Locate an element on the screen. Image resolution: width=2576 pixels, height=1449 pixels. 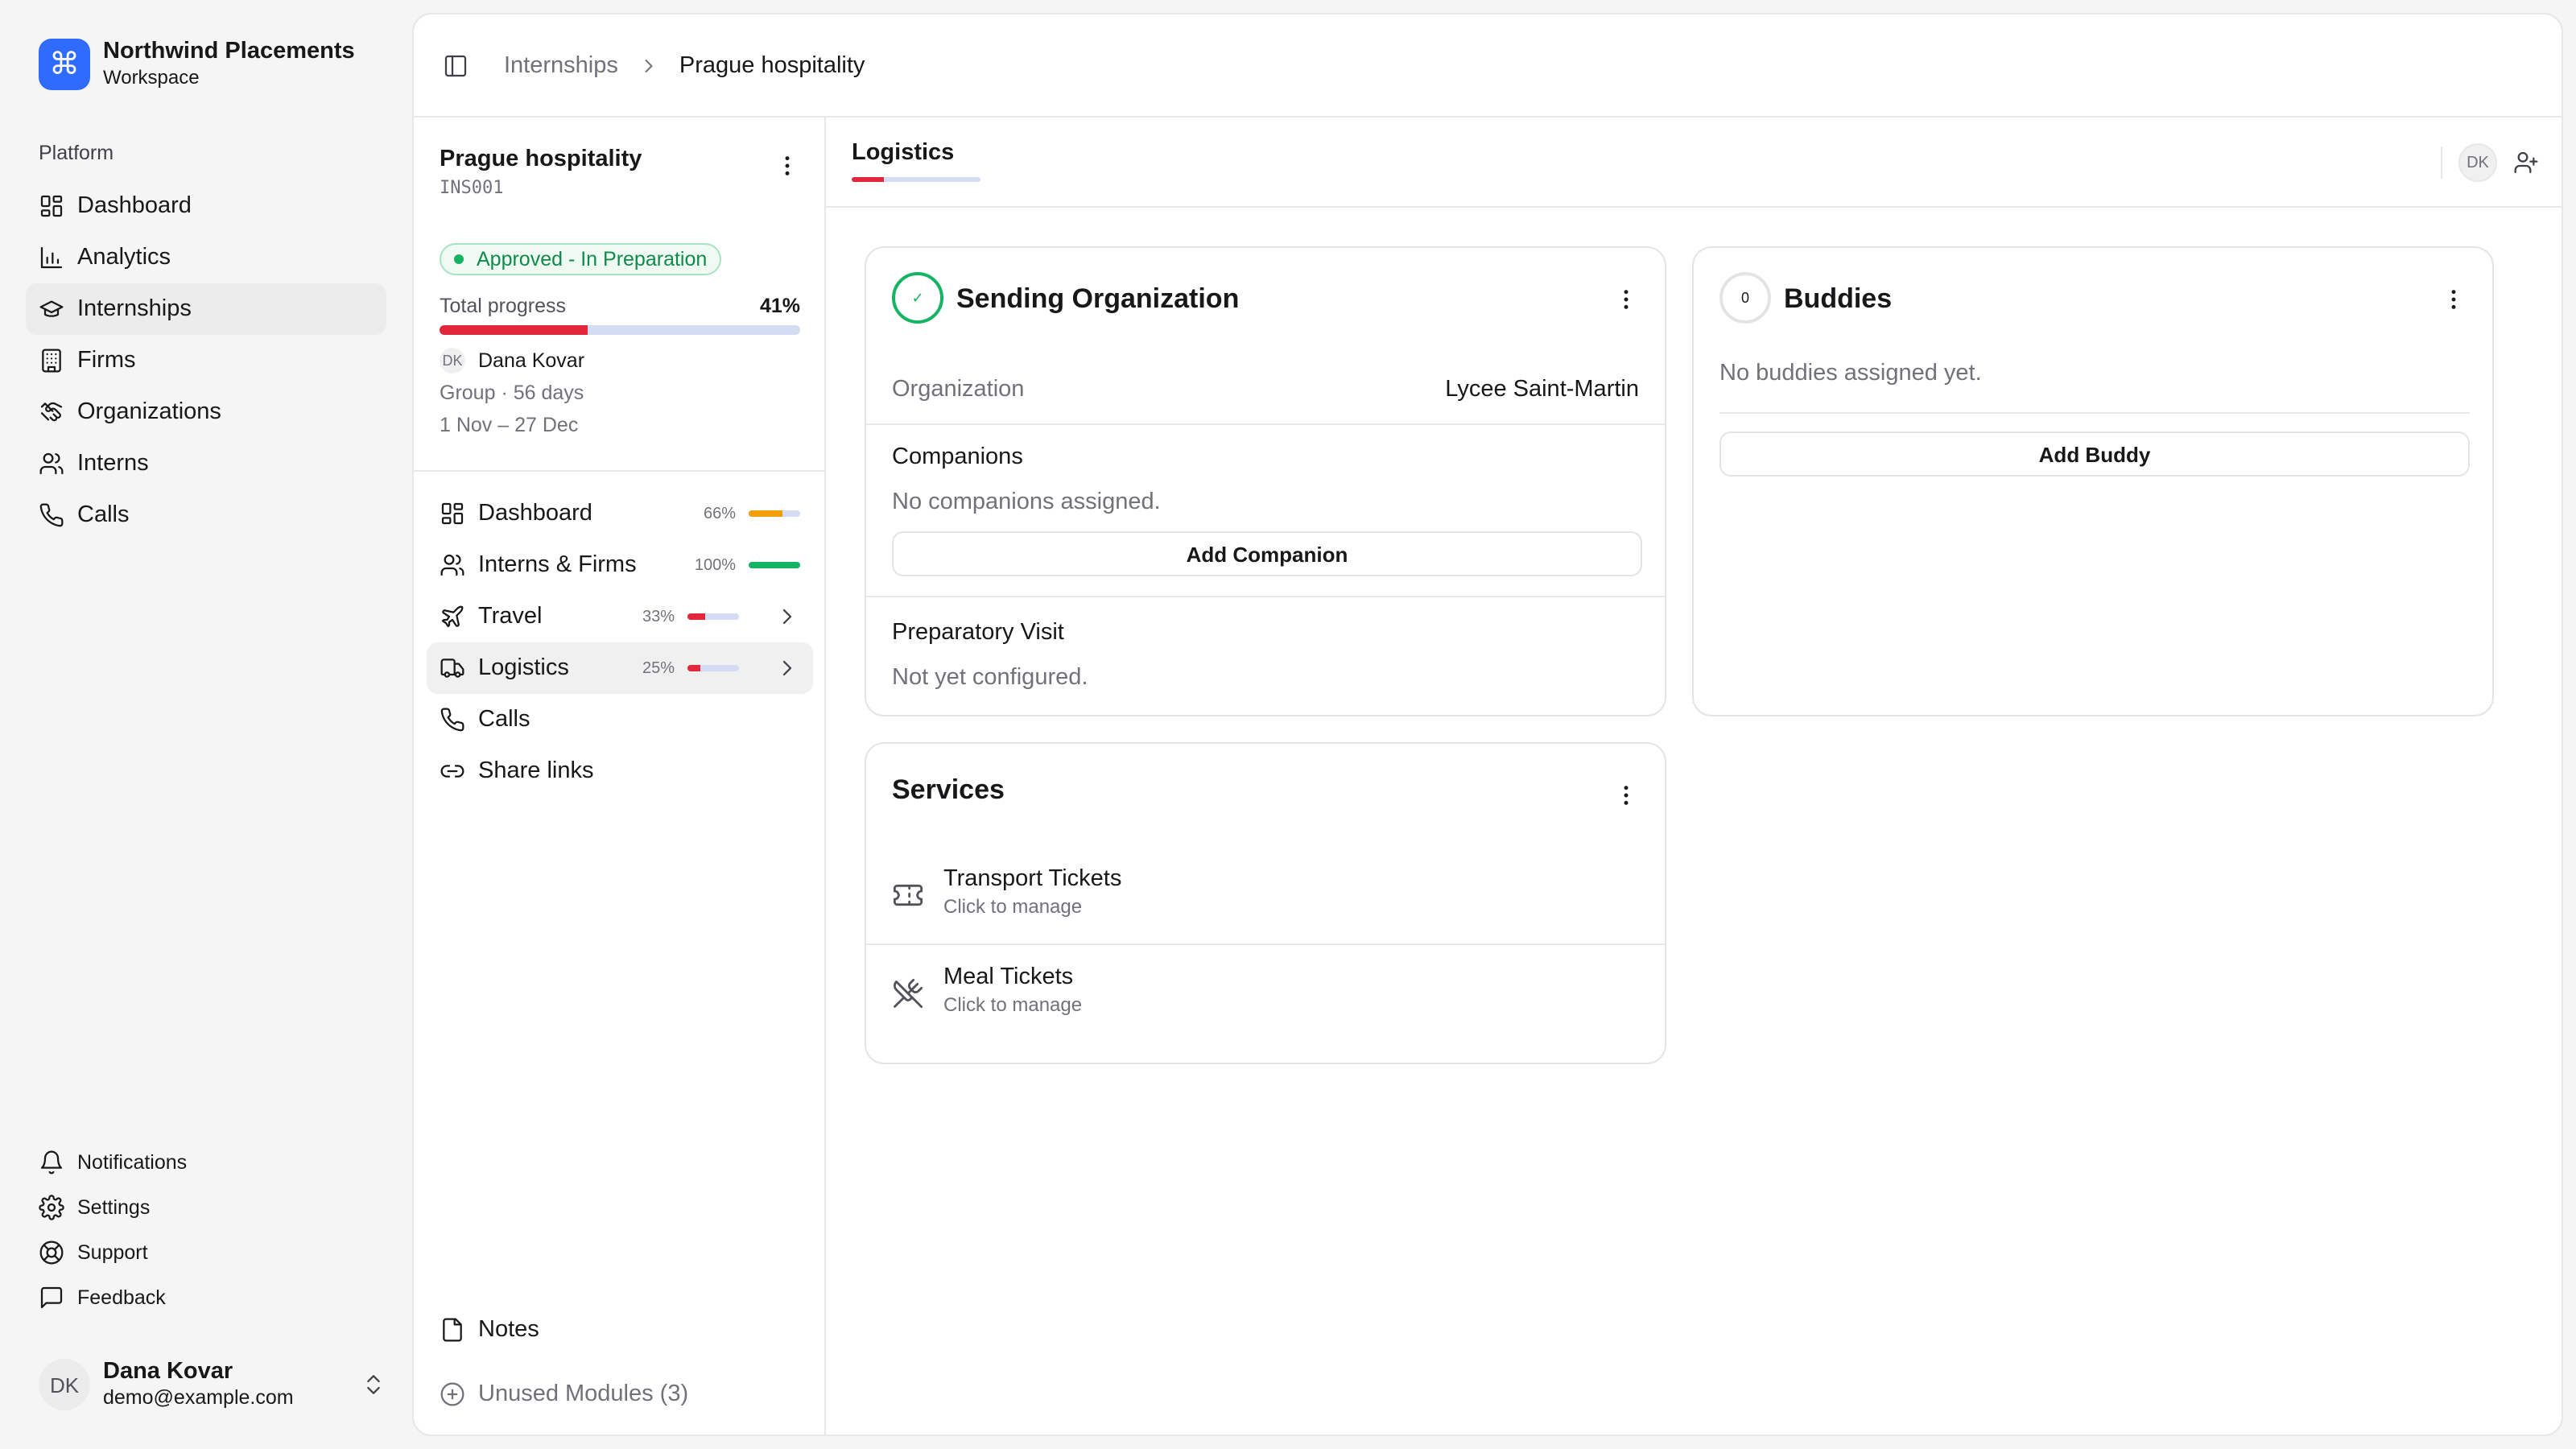
module-label: Calls is located at coordinates (504, 720).